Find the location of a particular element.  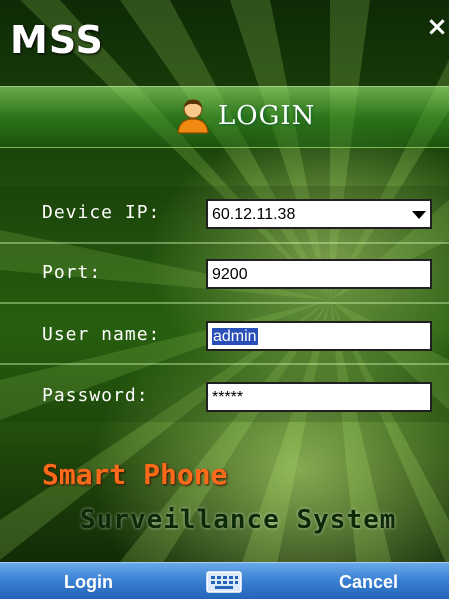

port-input: 9200 is located at coordinates (319, 274).